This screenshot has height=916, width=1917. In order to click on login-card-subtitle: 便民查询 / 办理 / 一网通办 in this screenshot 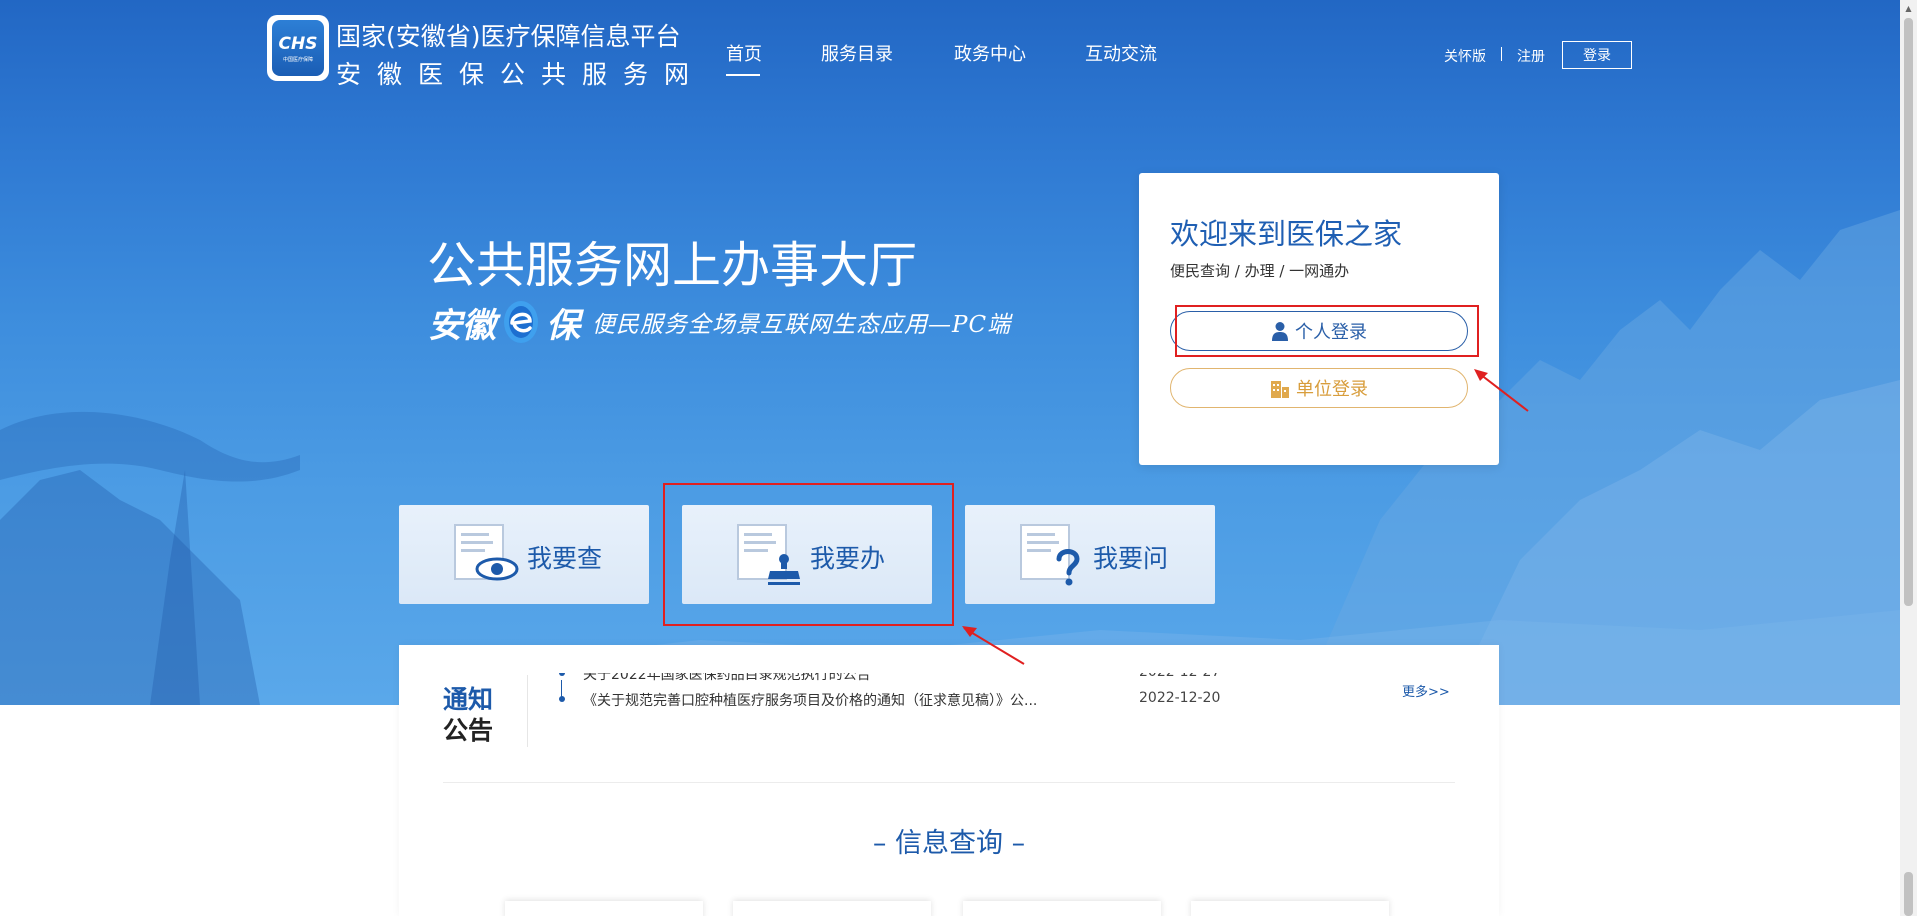, I will do `click(1260, 271)`.